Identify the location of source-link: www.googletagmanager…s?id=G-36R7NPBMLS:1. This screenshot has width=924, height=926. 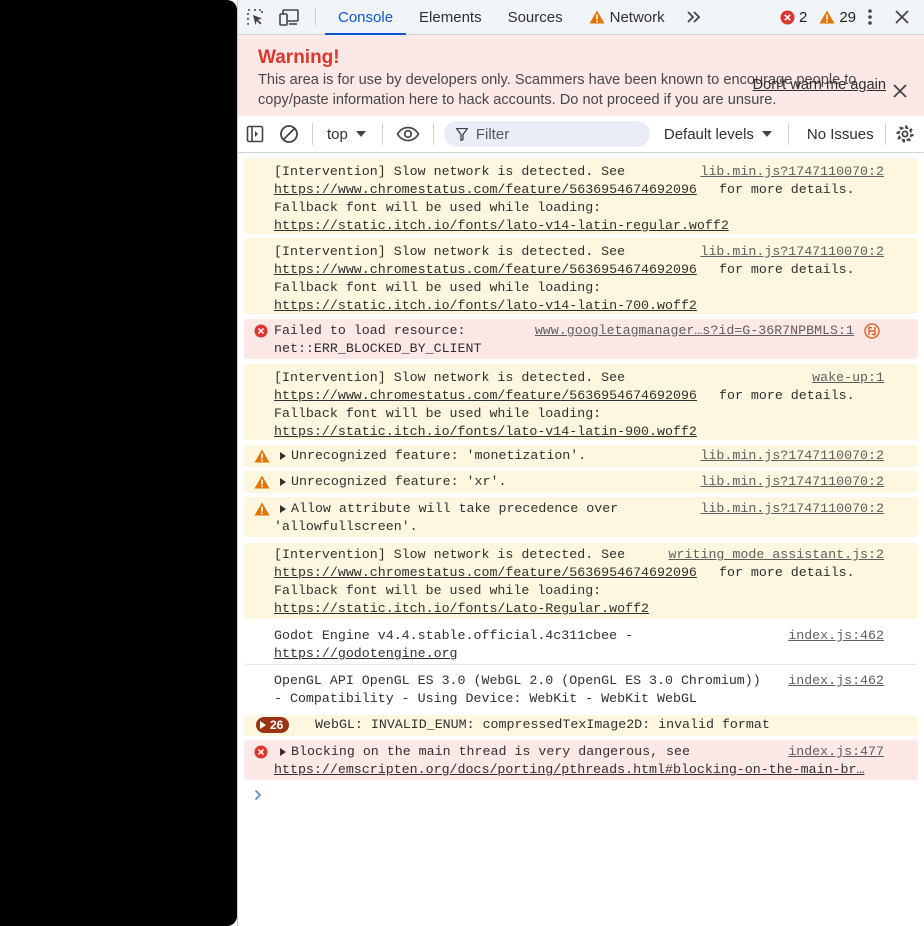
(694, 331).